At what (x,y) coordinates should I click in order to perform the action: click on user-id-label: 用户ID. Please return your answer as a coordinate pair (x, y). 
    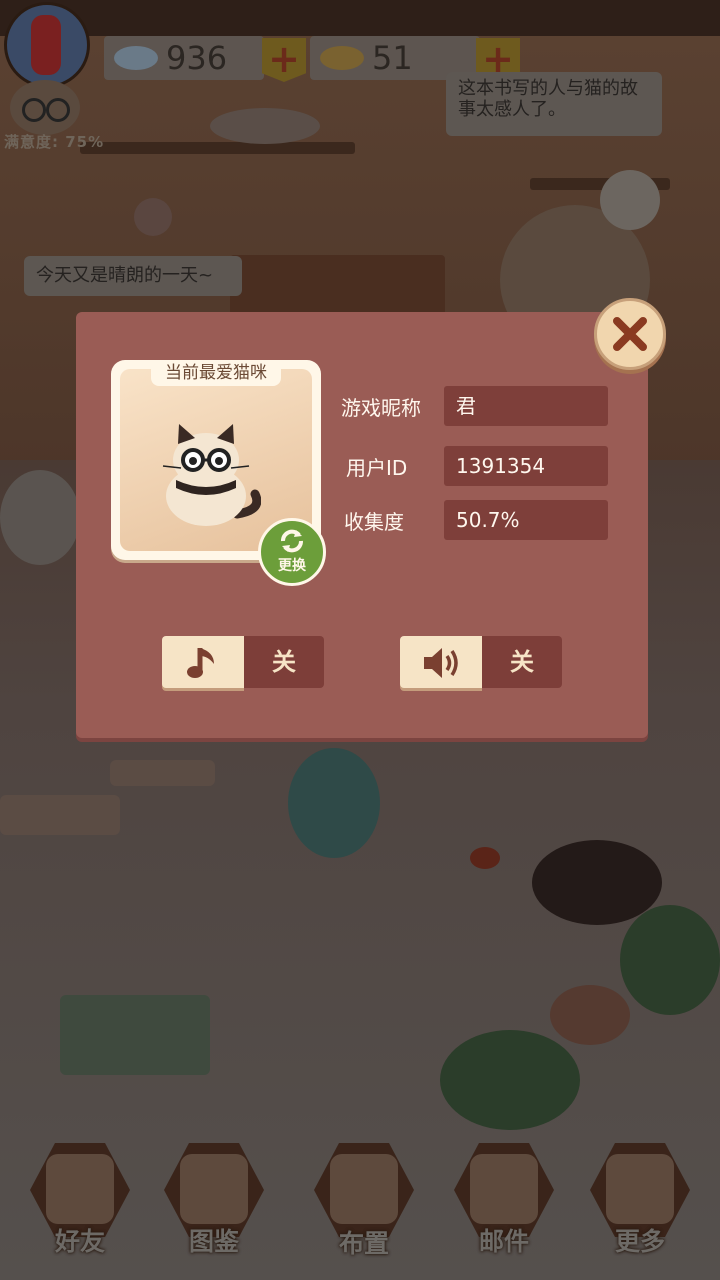
    Looking at the image, I should click on (377, 468).